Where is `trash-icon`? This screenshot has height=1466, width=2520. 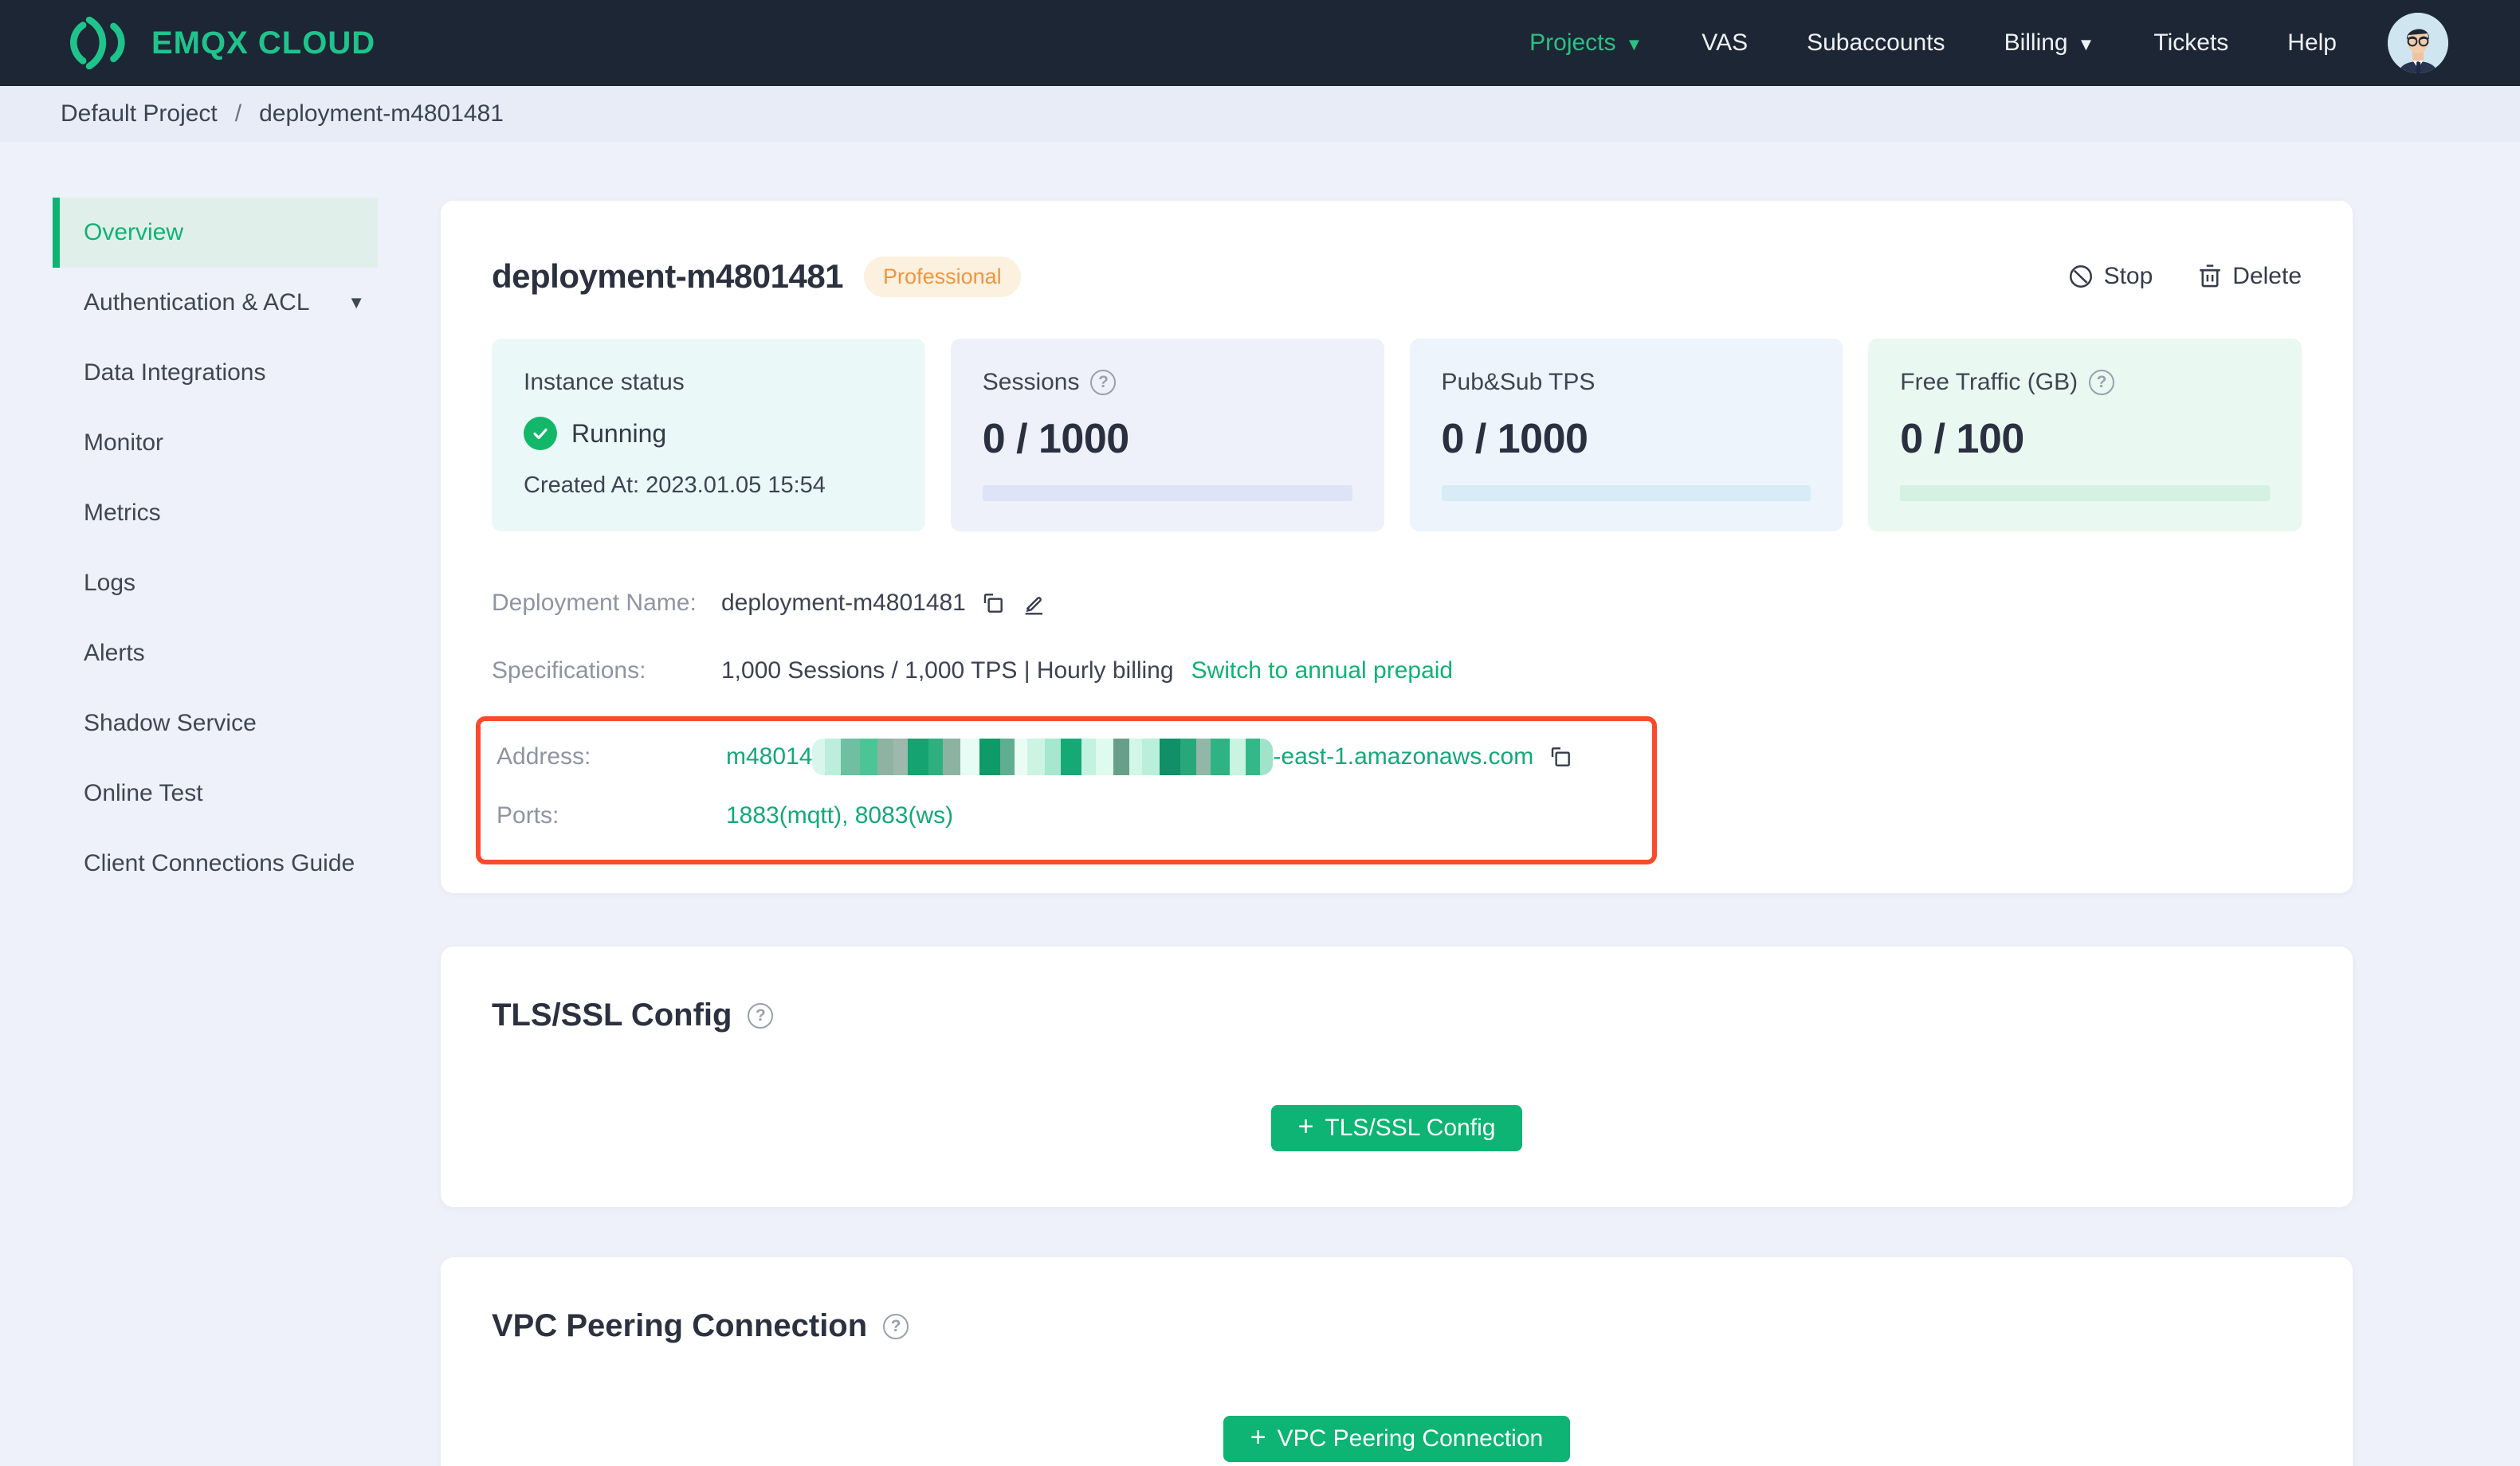 trash-icon is located at coordinates (2210, 276).